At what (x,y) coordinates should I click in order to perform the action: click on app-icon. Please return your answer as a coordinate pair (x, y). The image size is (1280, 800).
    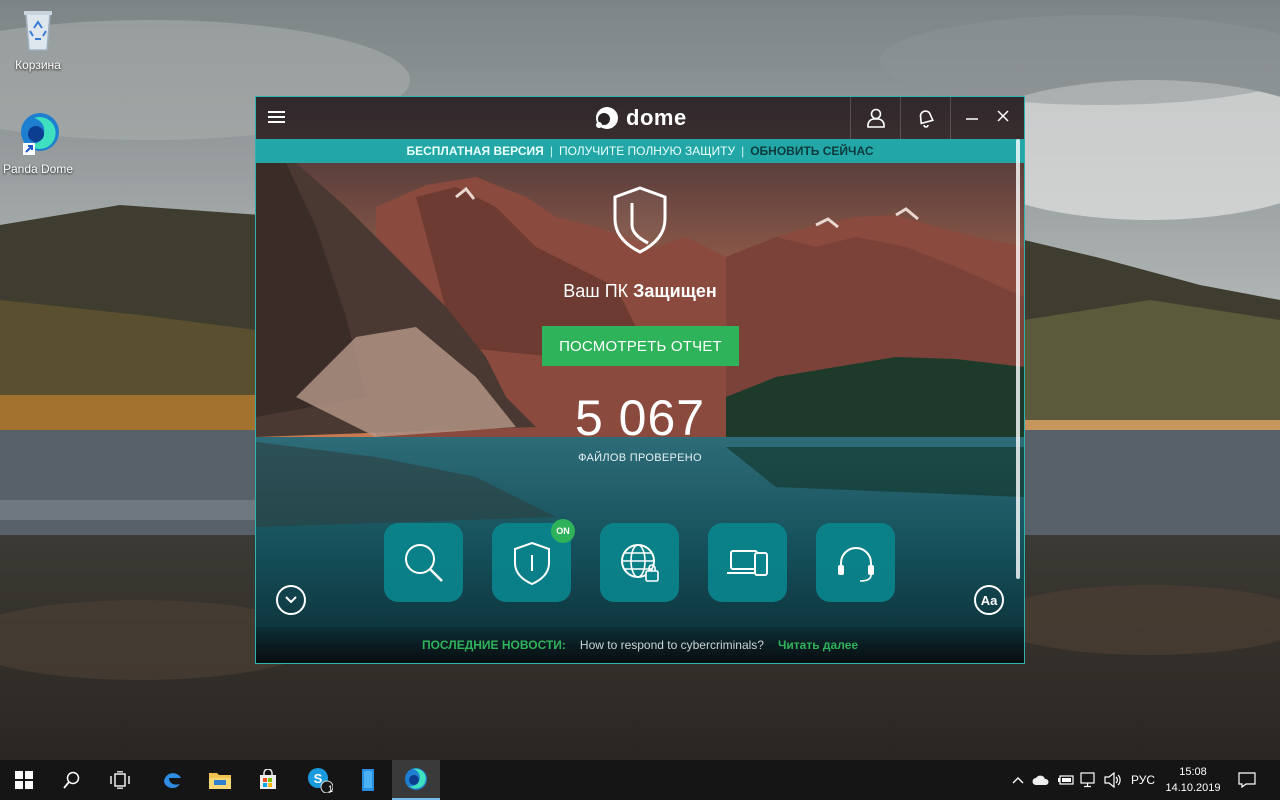
    Looking at the image, I should click on (368, 780).